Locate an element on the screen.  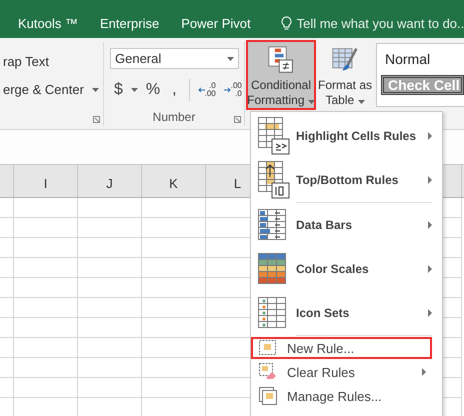
menu-item: Clear Rules is located at coordinates (341, 372).